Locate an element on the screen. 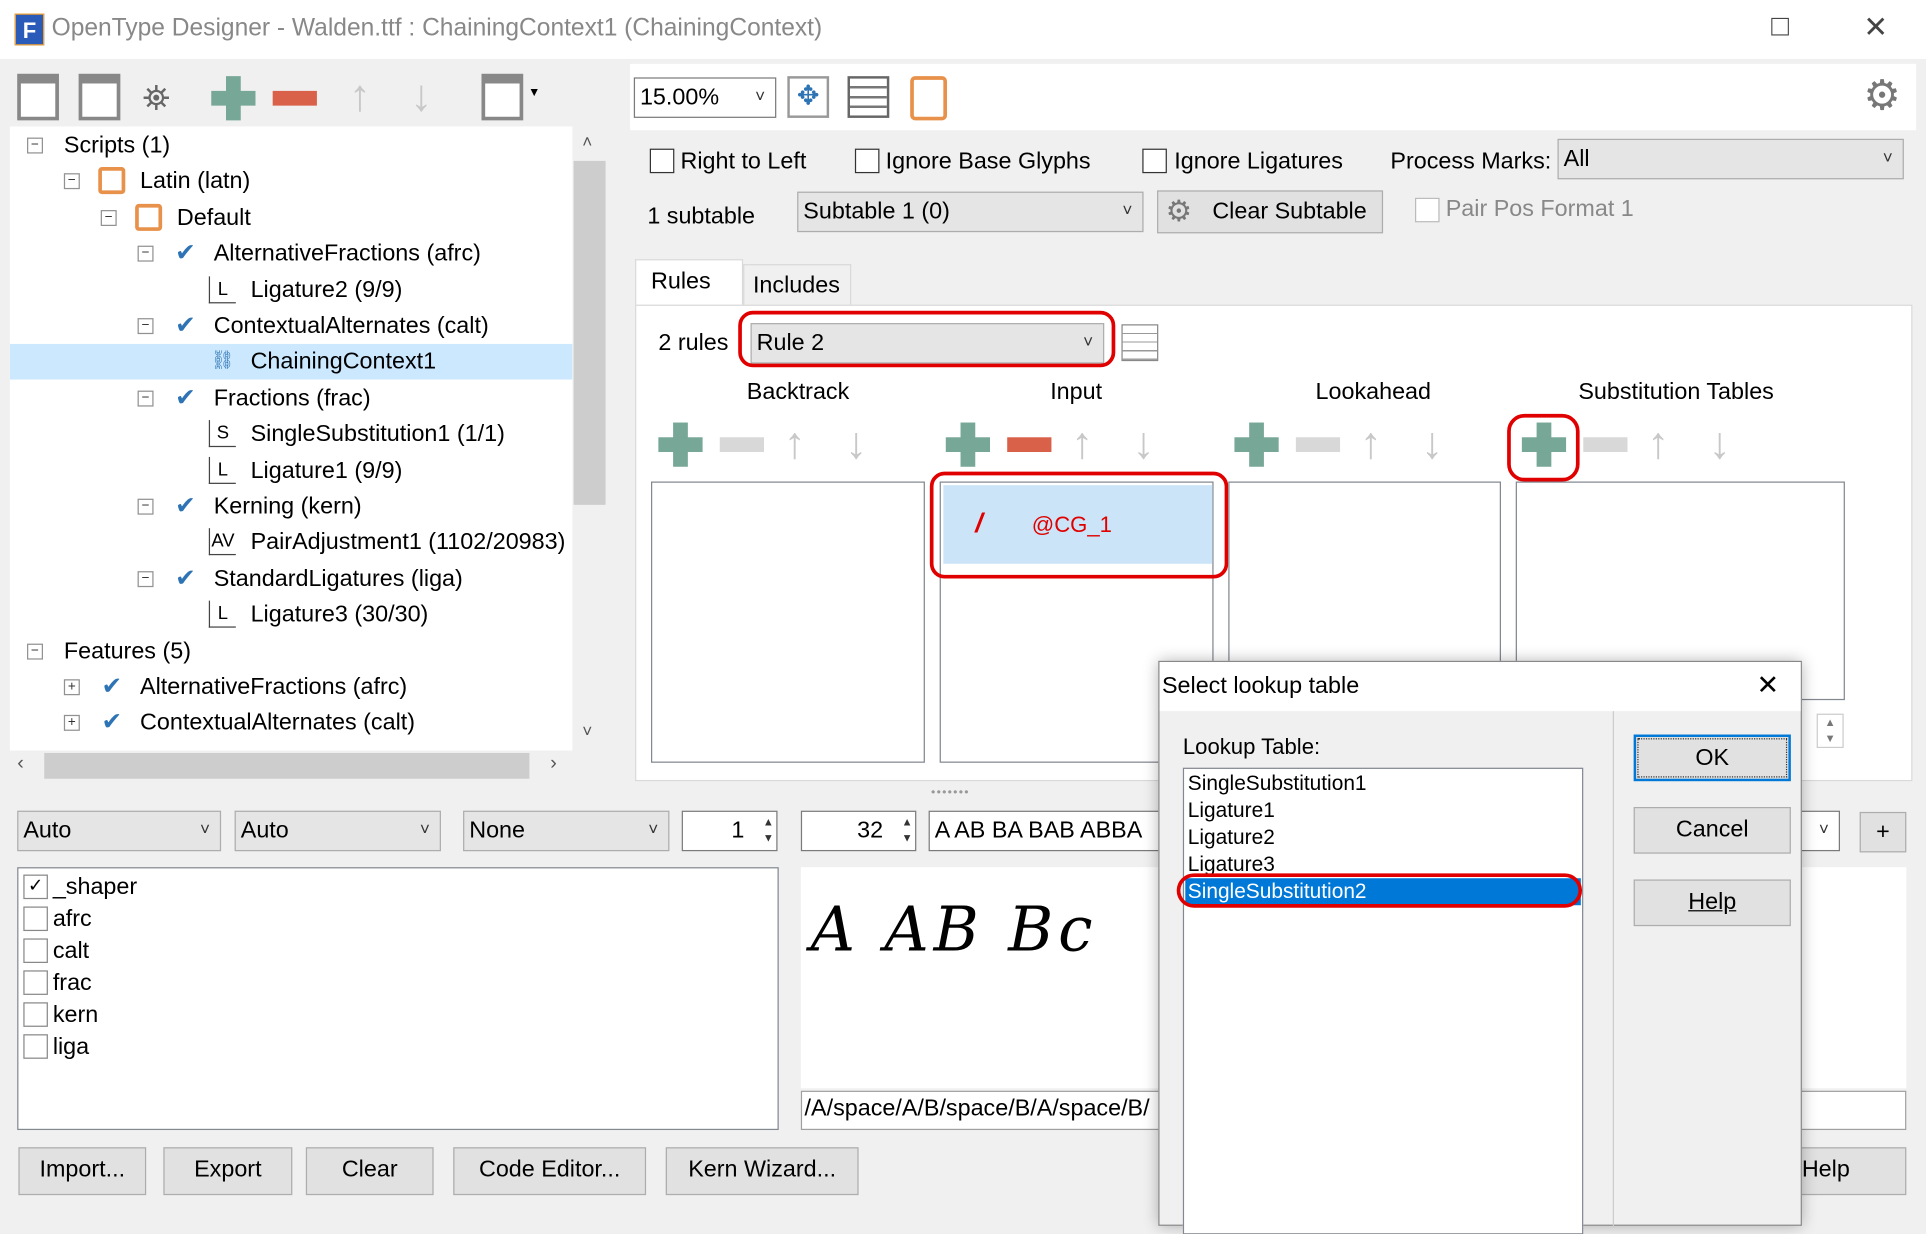  export-button: Export is located at coordinates (228, 1171).